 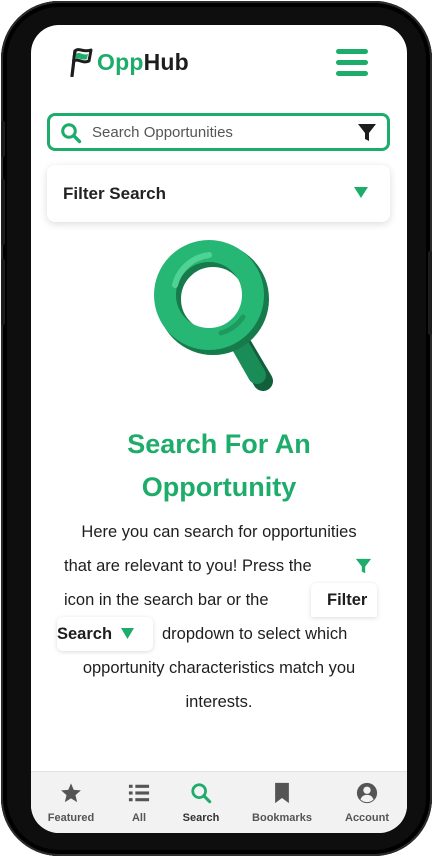 What do you see at coordinates (218, 193) in the screenshot?
I see `filter-search-dropdown: Filter Search` at bounding box center [218, 193].